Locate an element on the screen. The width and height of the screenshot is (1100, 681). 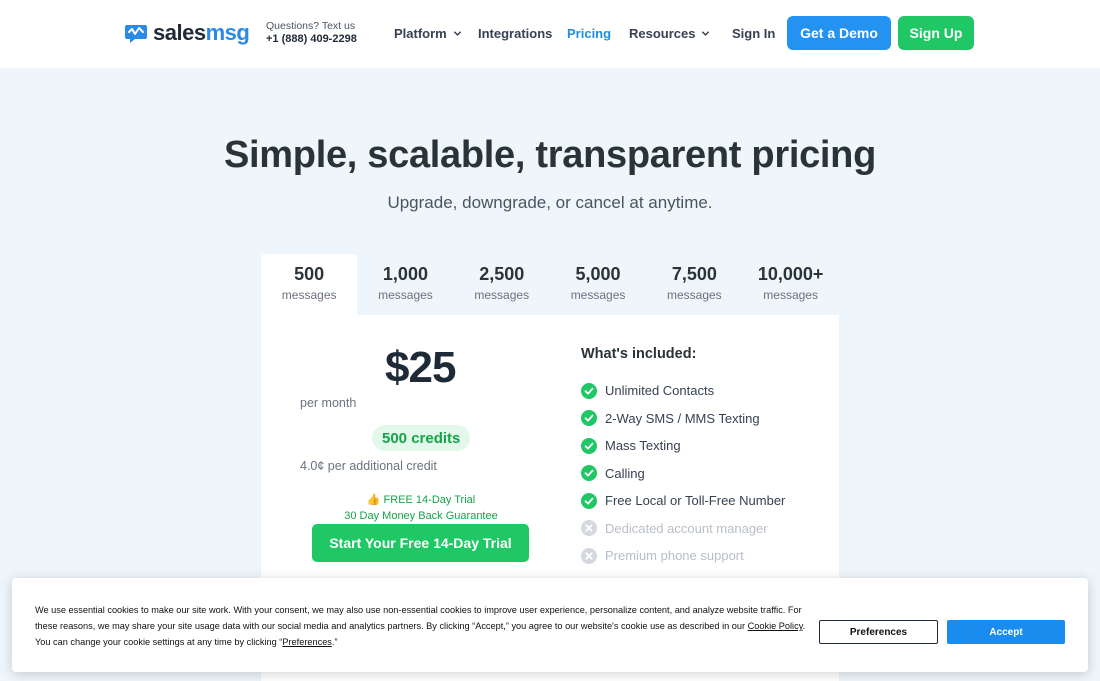
start-trial-button: Start Your Free 14-Day Trial is located at coordinates (420, 543).